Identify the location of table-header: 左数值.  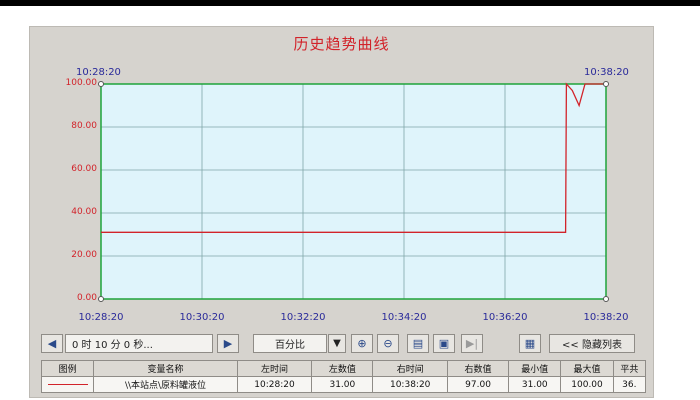
(342, 368).